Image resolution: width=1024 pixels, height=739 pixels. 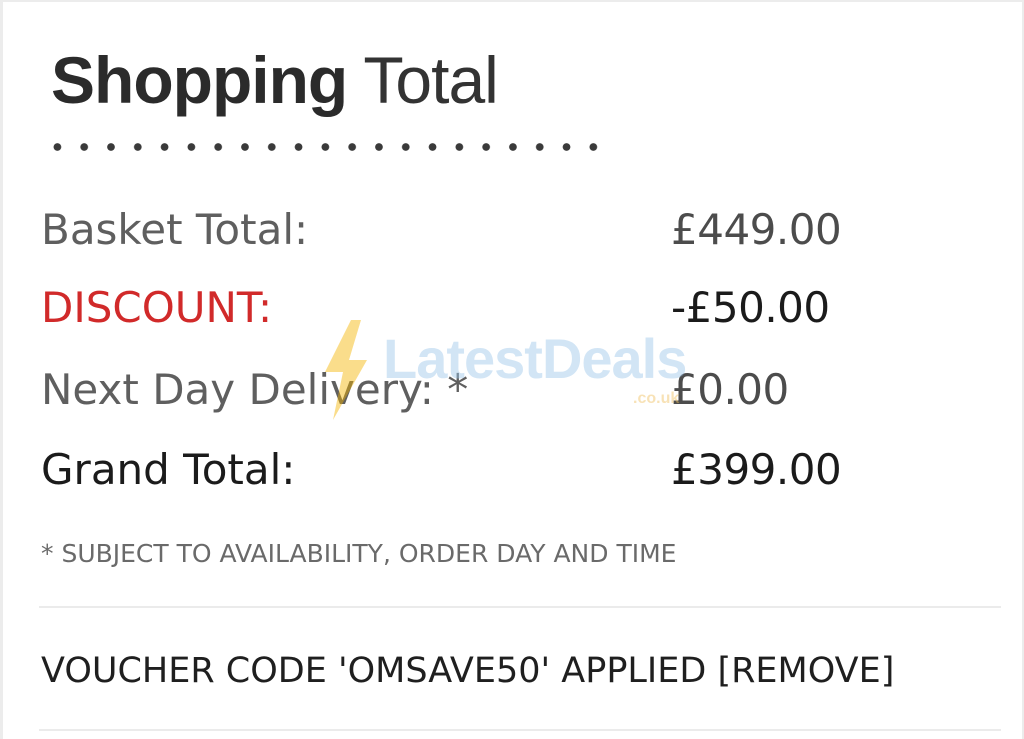 I want to click on discount-label: DISCOUNT:, so click(x=157, y=307).